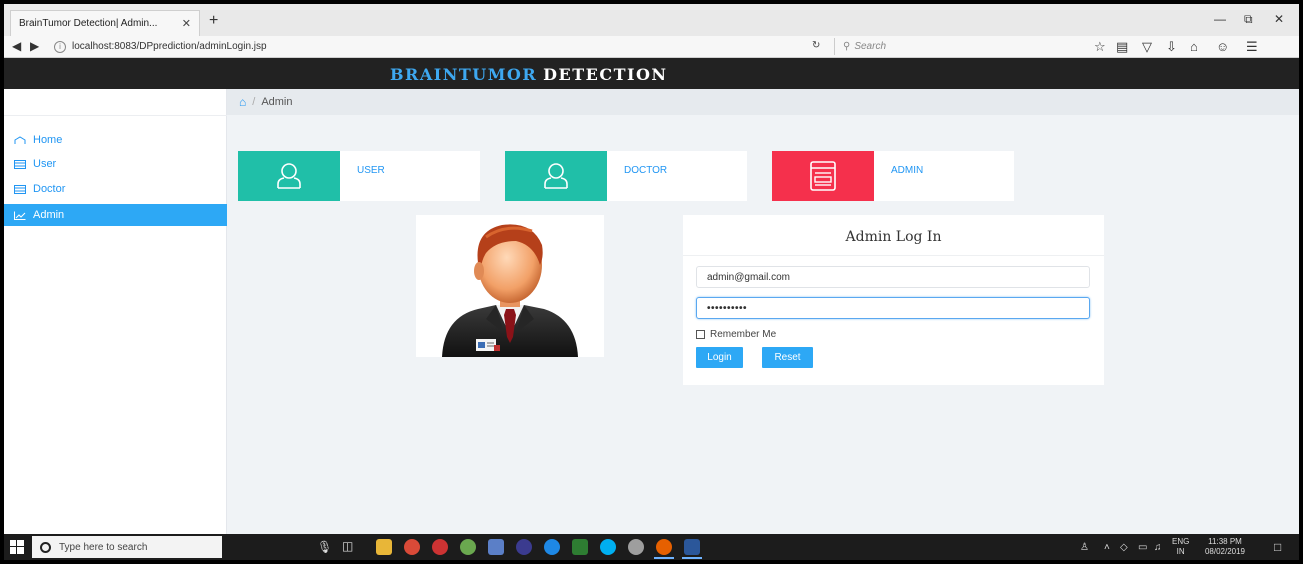  Describe the element at coordinates (1277, 547) in the screenshot. I see `notifications-icon: □` at that location.